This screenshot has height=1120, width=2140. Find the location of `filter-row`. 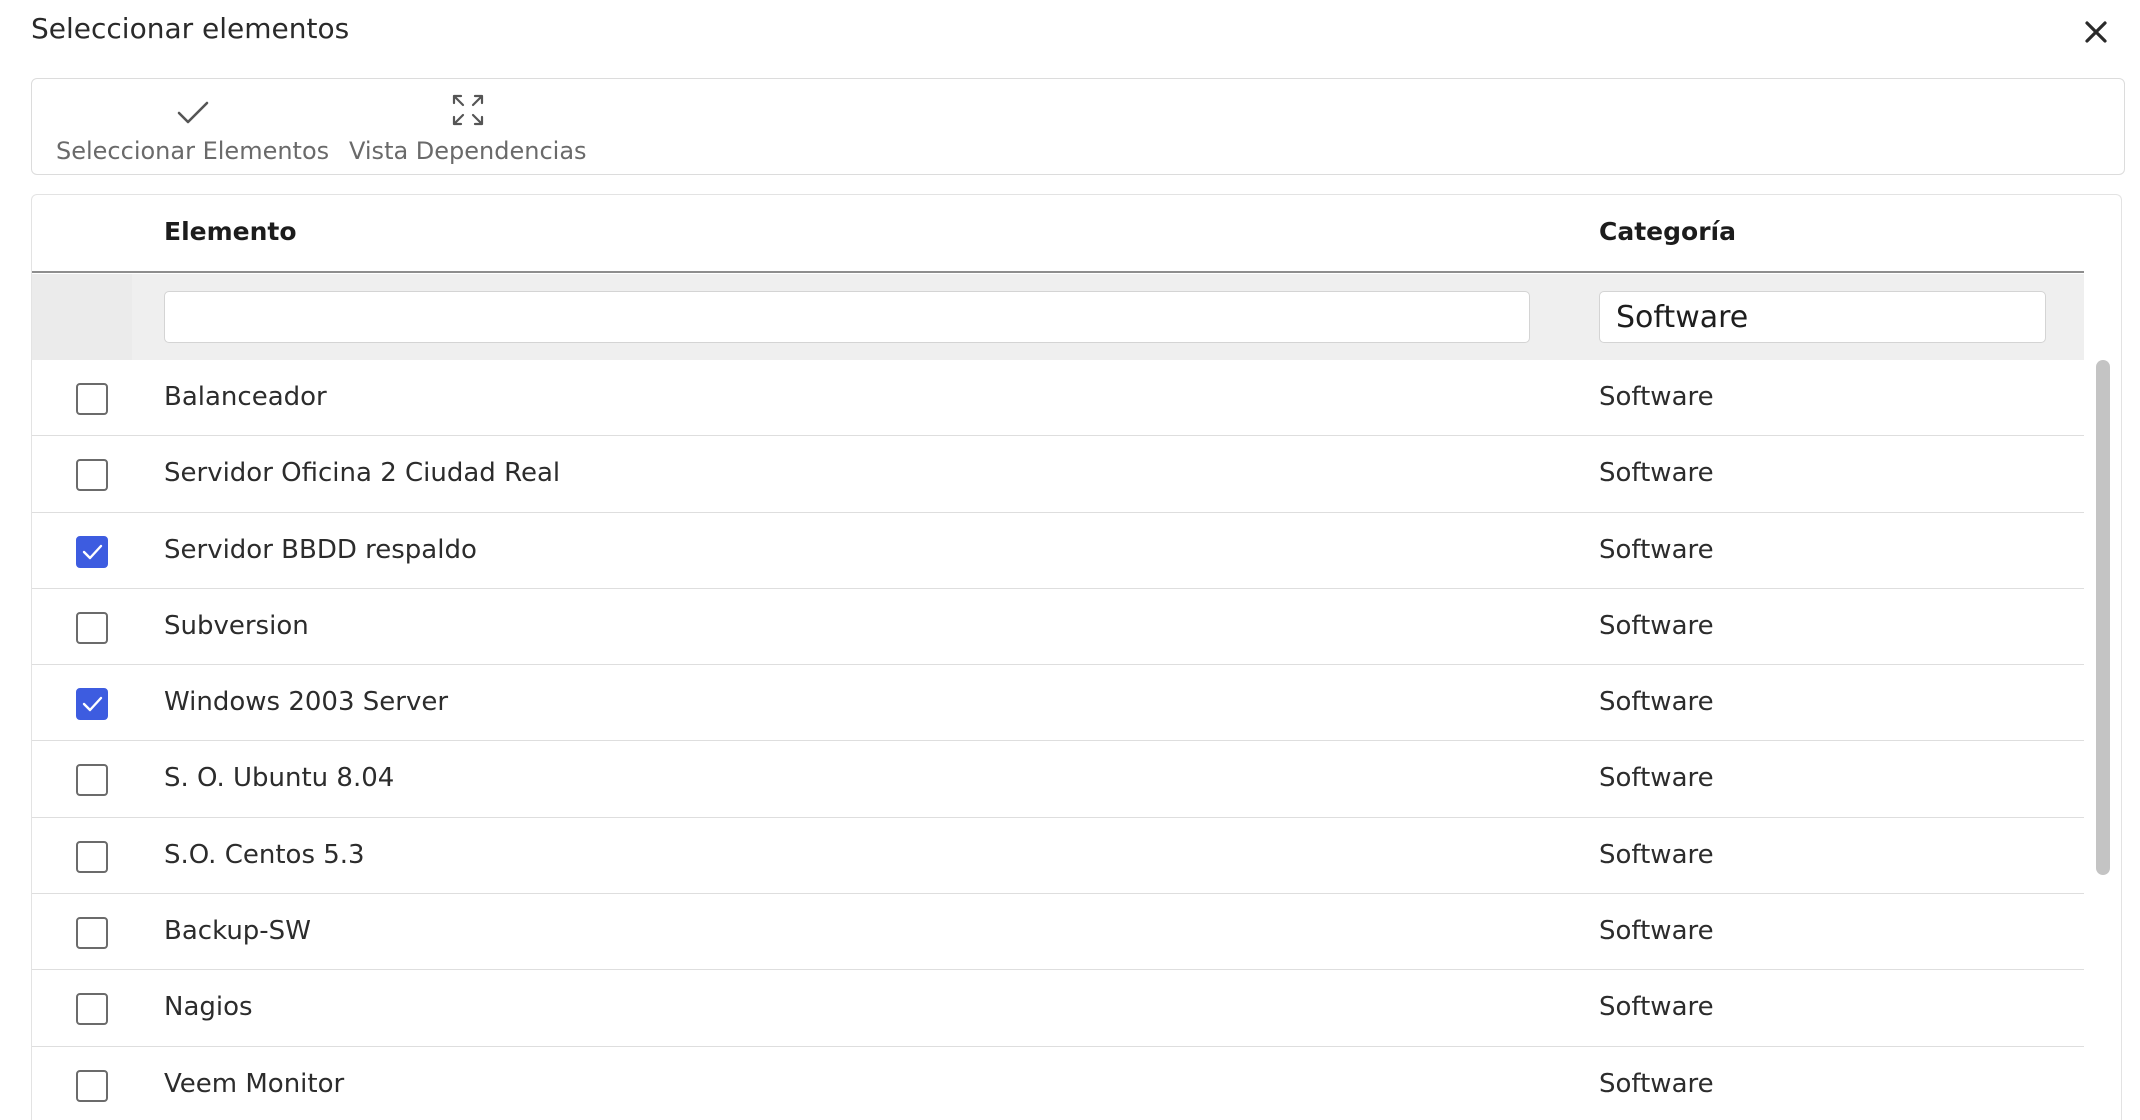

filter-row is located at coordinates (1058, 317).